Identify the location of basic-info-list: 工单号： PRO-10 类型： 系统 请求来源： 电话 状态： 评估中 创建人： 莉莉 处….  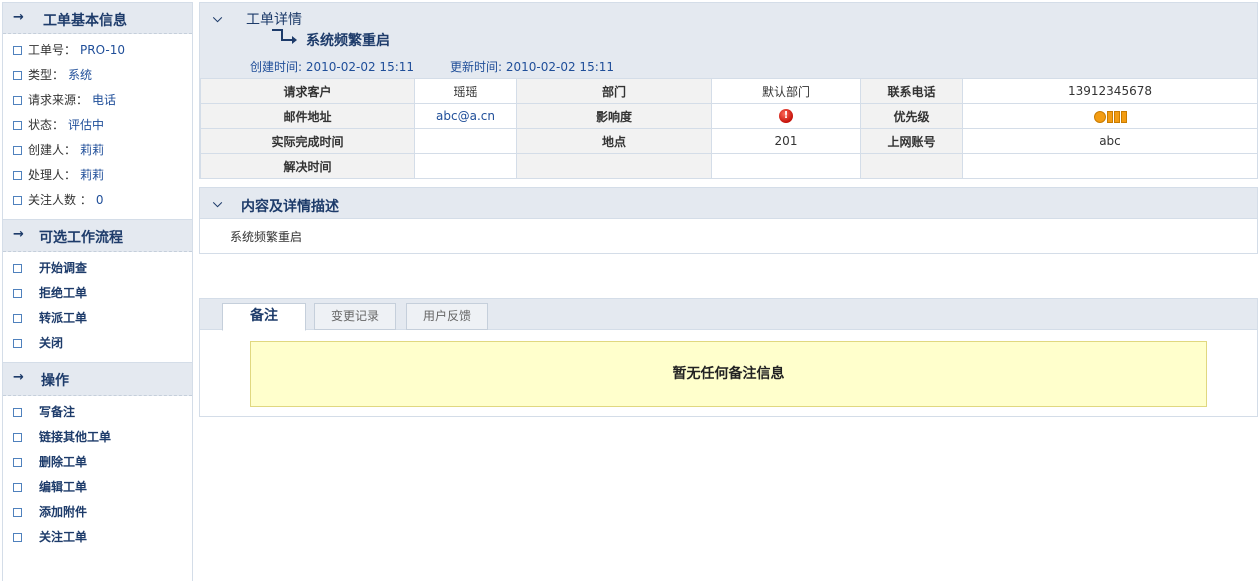
(97, 126).